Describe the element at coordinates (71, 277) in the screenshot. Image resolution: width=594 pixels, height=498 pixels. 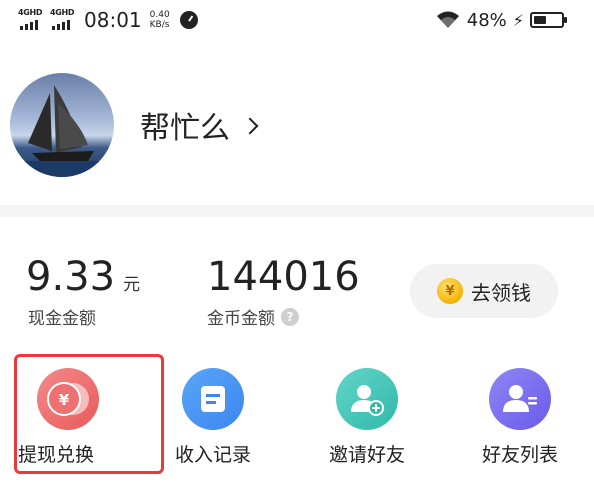
I see `cash-value: 9.33` at that location.